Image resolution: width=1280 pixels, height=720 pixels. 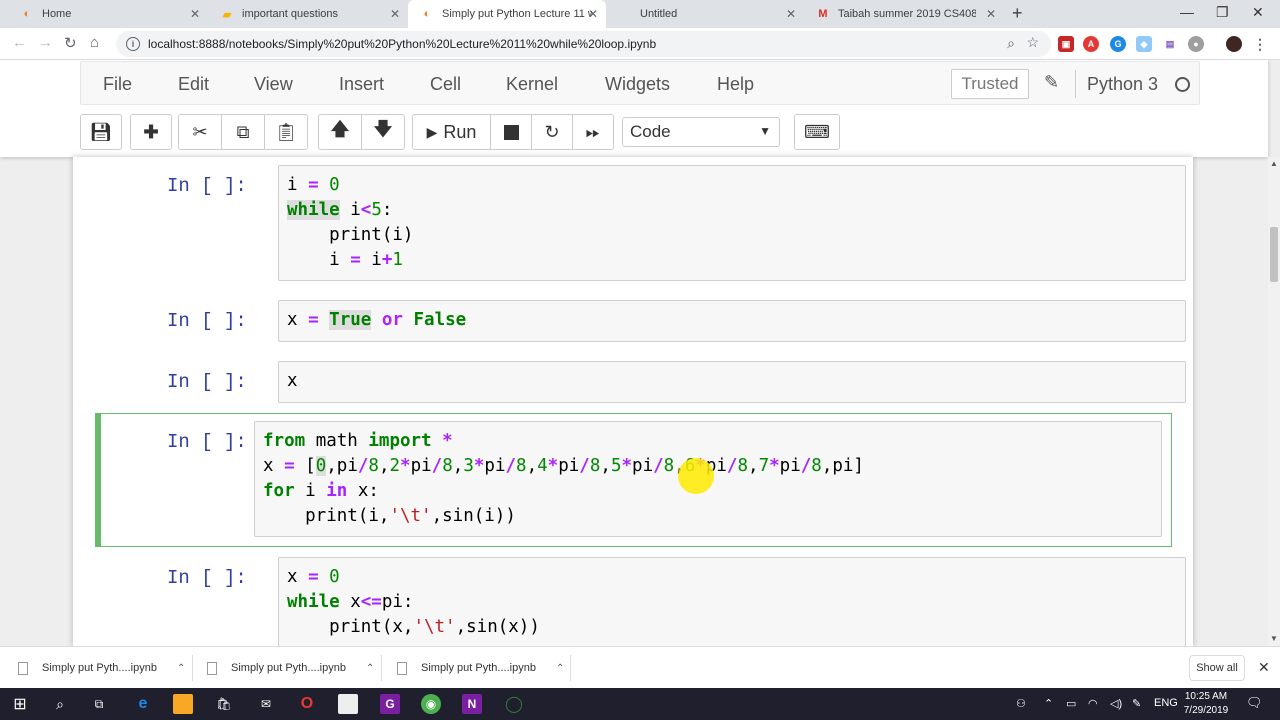 I want to click on tab-lecture-11: ◐ Simply put Python Lecture 11 wh ✕, so click(x=507, y=14).